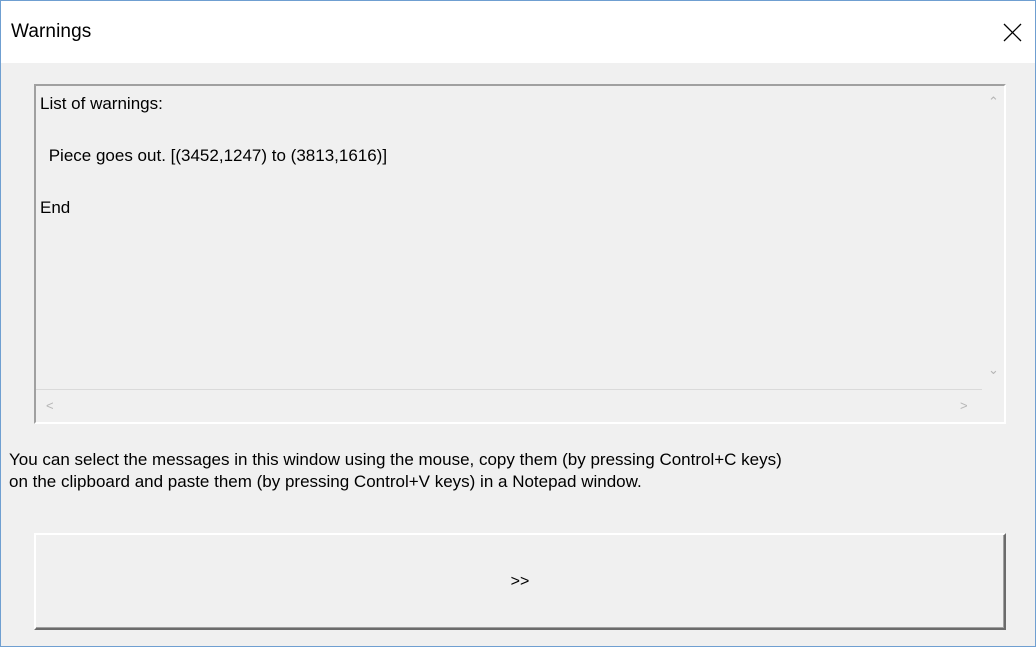 This screenshot has height=647, width=1036. What do you see at coordinates (51, 31) in the screenshot?
I see `window-title: Warnings` at bounding box center [51, 31].